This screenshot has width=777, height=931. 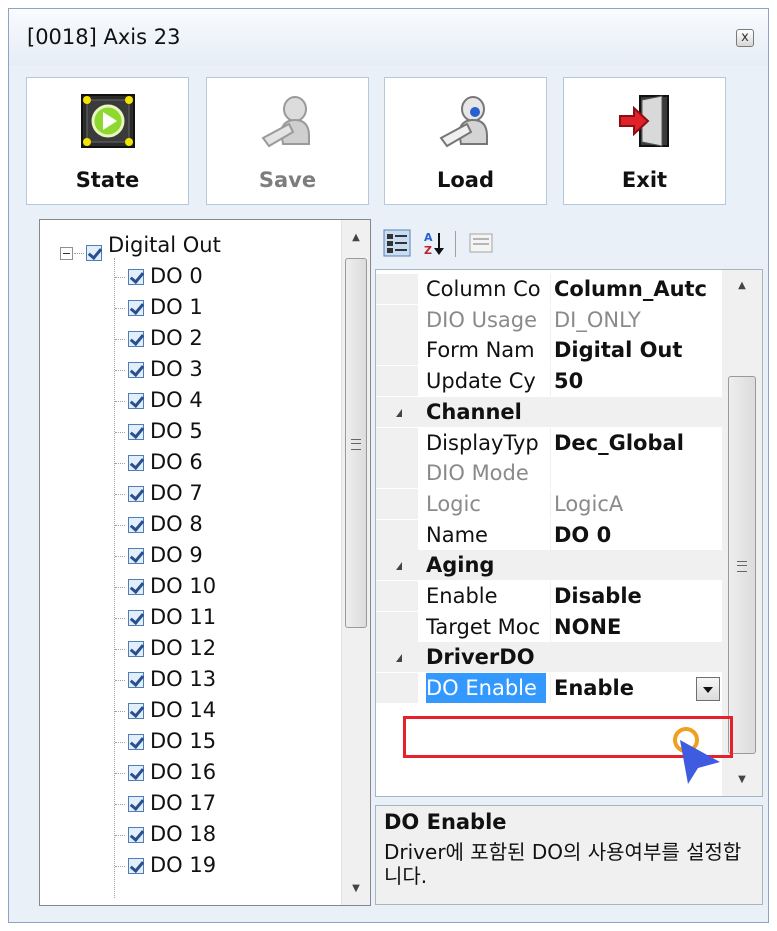 What do you see at coordinates (356, 238) in the screenshot?
I see `scroll-up-icon: ▲` at bounding box center [356, 238].